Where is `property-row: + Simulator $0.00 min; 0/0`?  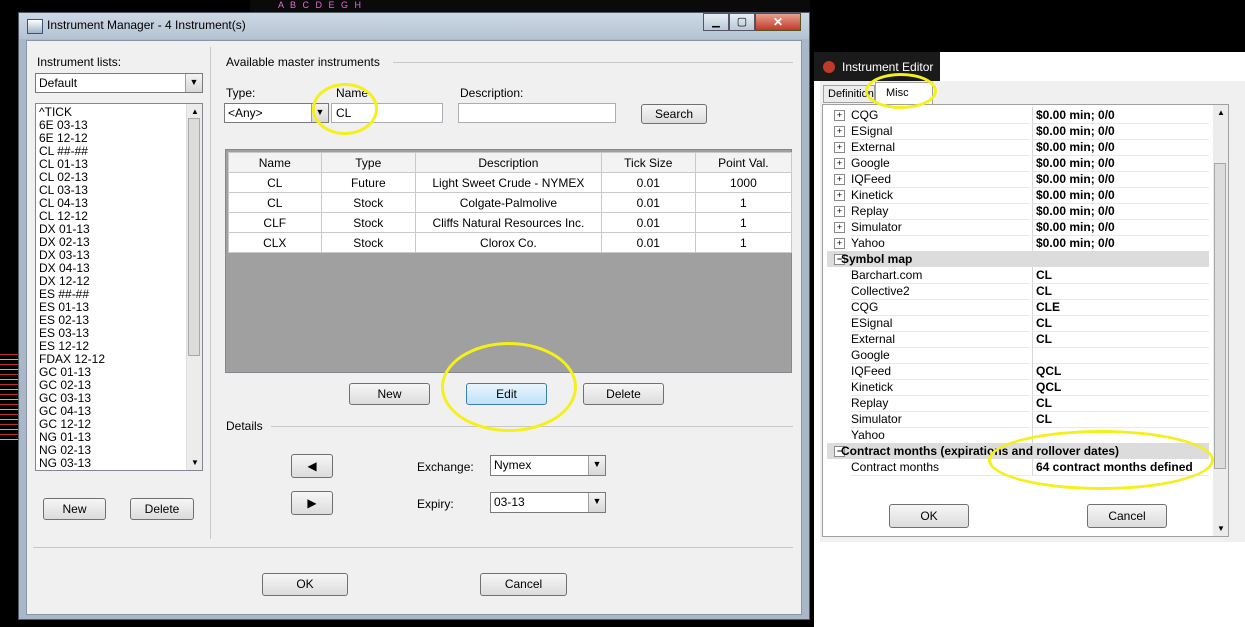
property-row: + Simulator $0.00 min; 0/0 is located at coordinates (1018, 227).